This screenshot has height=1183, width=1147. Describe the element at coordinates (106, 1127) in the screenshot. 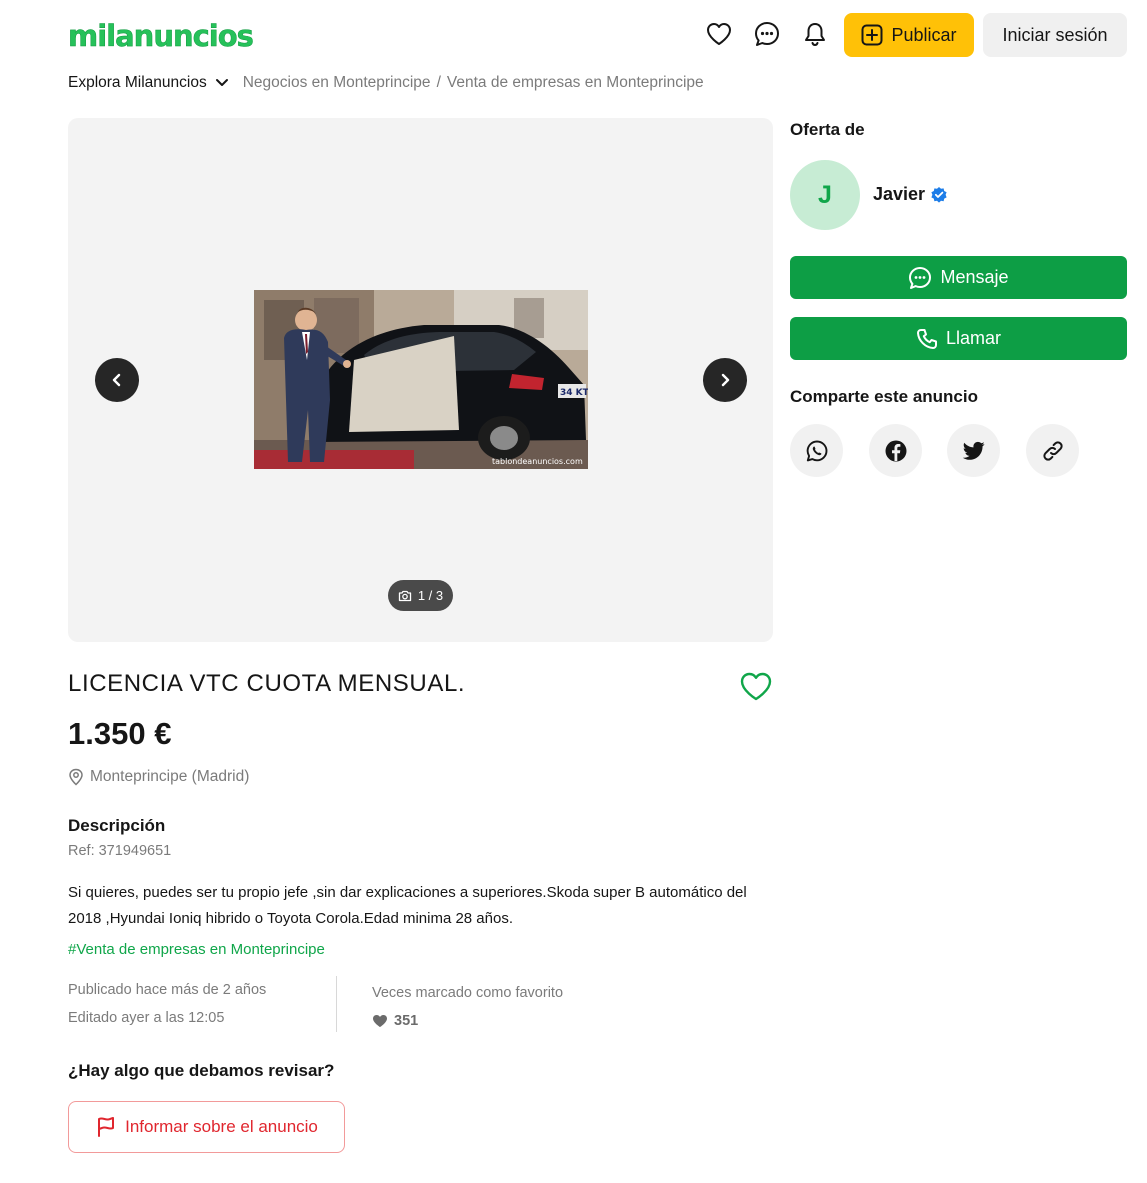

I see `flag-icon` at that location.